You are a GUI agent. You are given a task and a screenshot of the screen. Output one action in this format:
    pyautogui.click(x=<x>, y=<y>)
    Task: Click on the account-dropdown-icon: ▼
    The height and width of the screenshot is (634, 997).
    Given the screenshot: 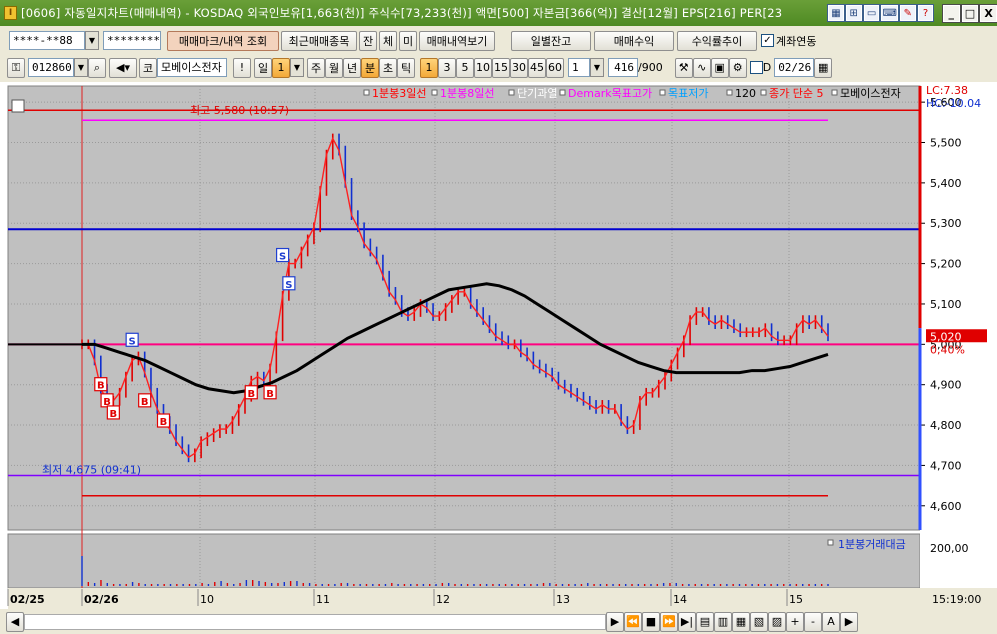 What is the action you would take?
    pyautogui.click(x=92, y=40)
    